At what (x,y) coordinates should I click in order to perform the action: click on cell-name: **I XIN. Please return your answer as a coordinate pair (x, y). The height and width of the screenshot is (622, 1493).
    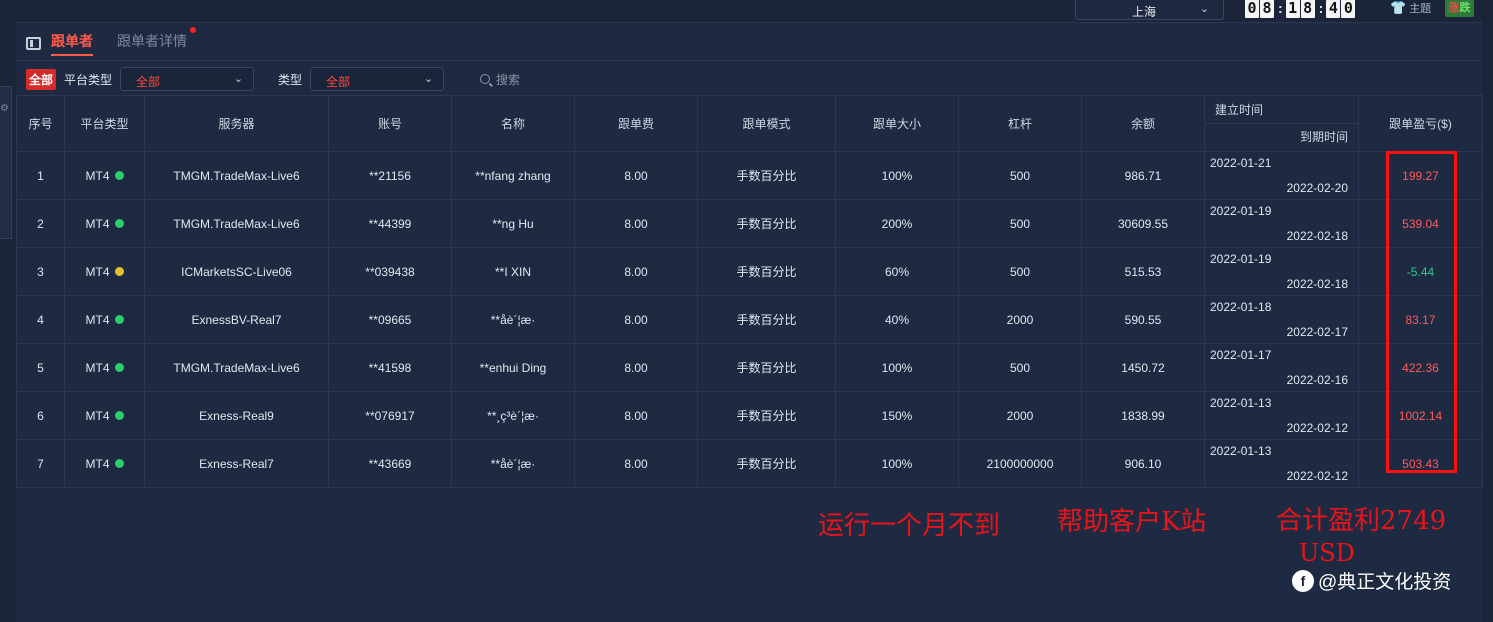
    Looking at the image, I should click on (513, 271).